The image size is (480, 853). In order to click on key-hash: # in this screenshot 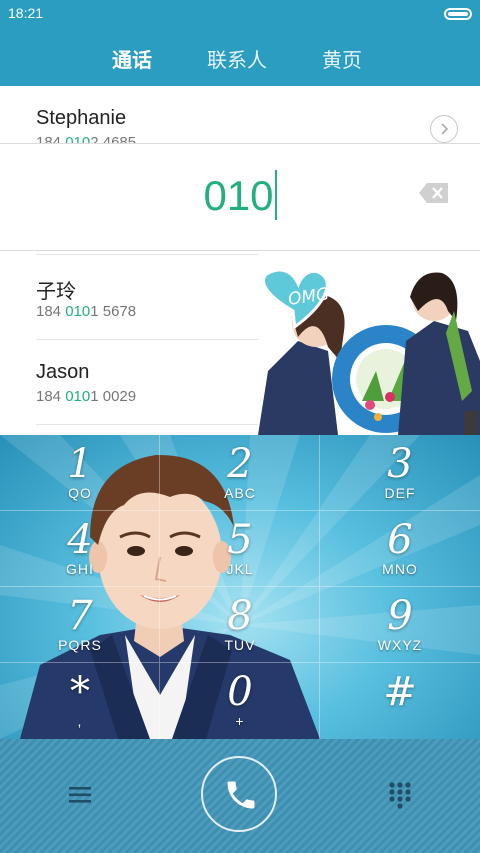, I will do `click(400, 701)`.